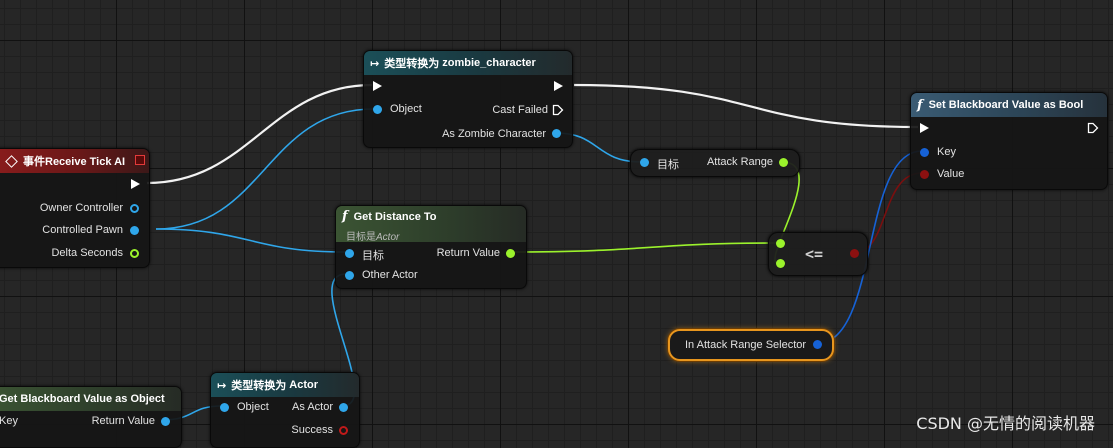 This screenshot has height=448, width=1113. Describe the element at coordinates (558, 110) in the screenshot. I see `cast-failed-exec-pin` at that location.